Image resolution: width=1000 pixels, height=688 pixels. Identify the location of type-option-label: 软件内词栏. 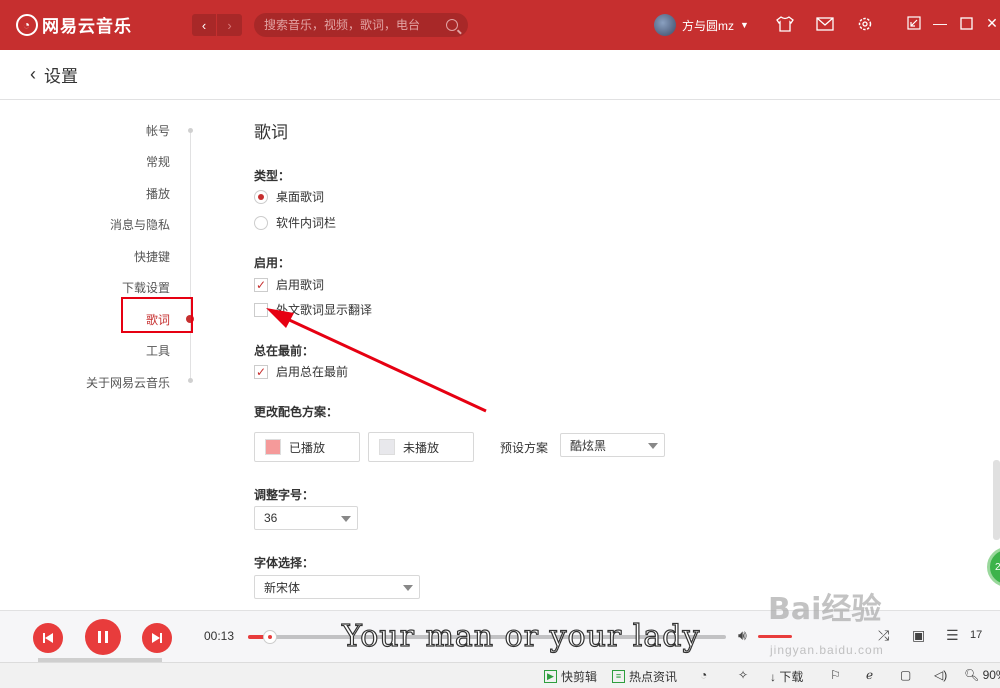
(306, 223).